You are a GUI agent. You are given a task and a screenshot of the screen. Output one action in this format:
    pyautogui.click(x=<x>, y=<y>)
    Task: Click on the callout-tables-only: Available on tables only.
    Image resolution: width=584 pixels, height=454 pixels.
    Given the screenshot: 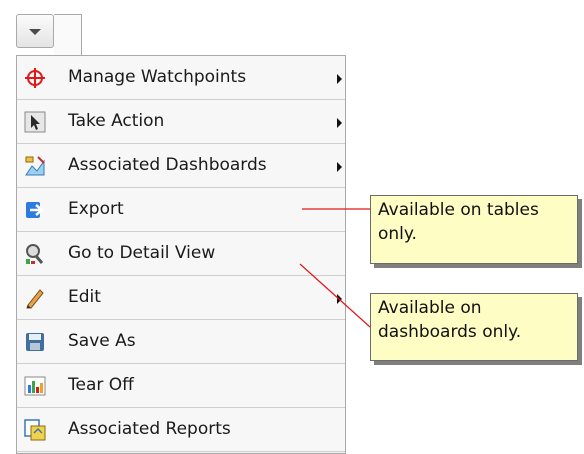 What is the action you would take?
    pyautogui.click(x=474, y=229)
    